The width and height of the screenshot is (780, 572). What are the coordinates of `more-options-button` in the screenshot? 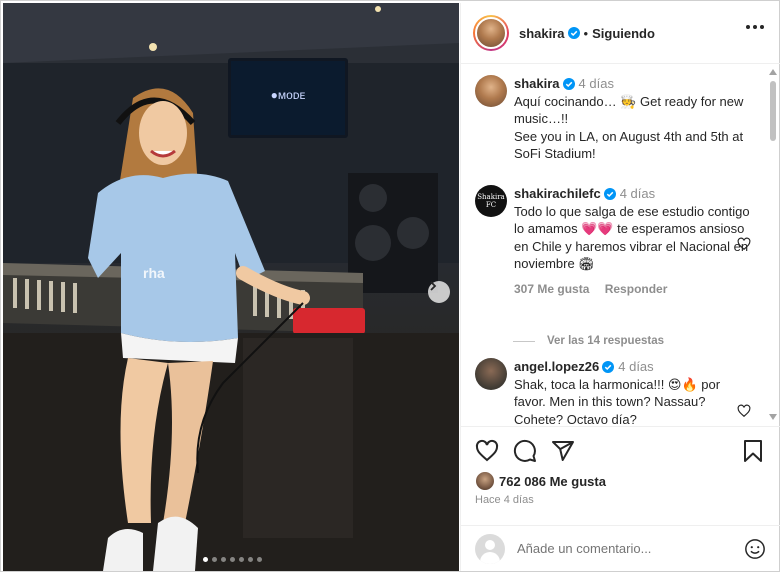 It's located at (755, 27).